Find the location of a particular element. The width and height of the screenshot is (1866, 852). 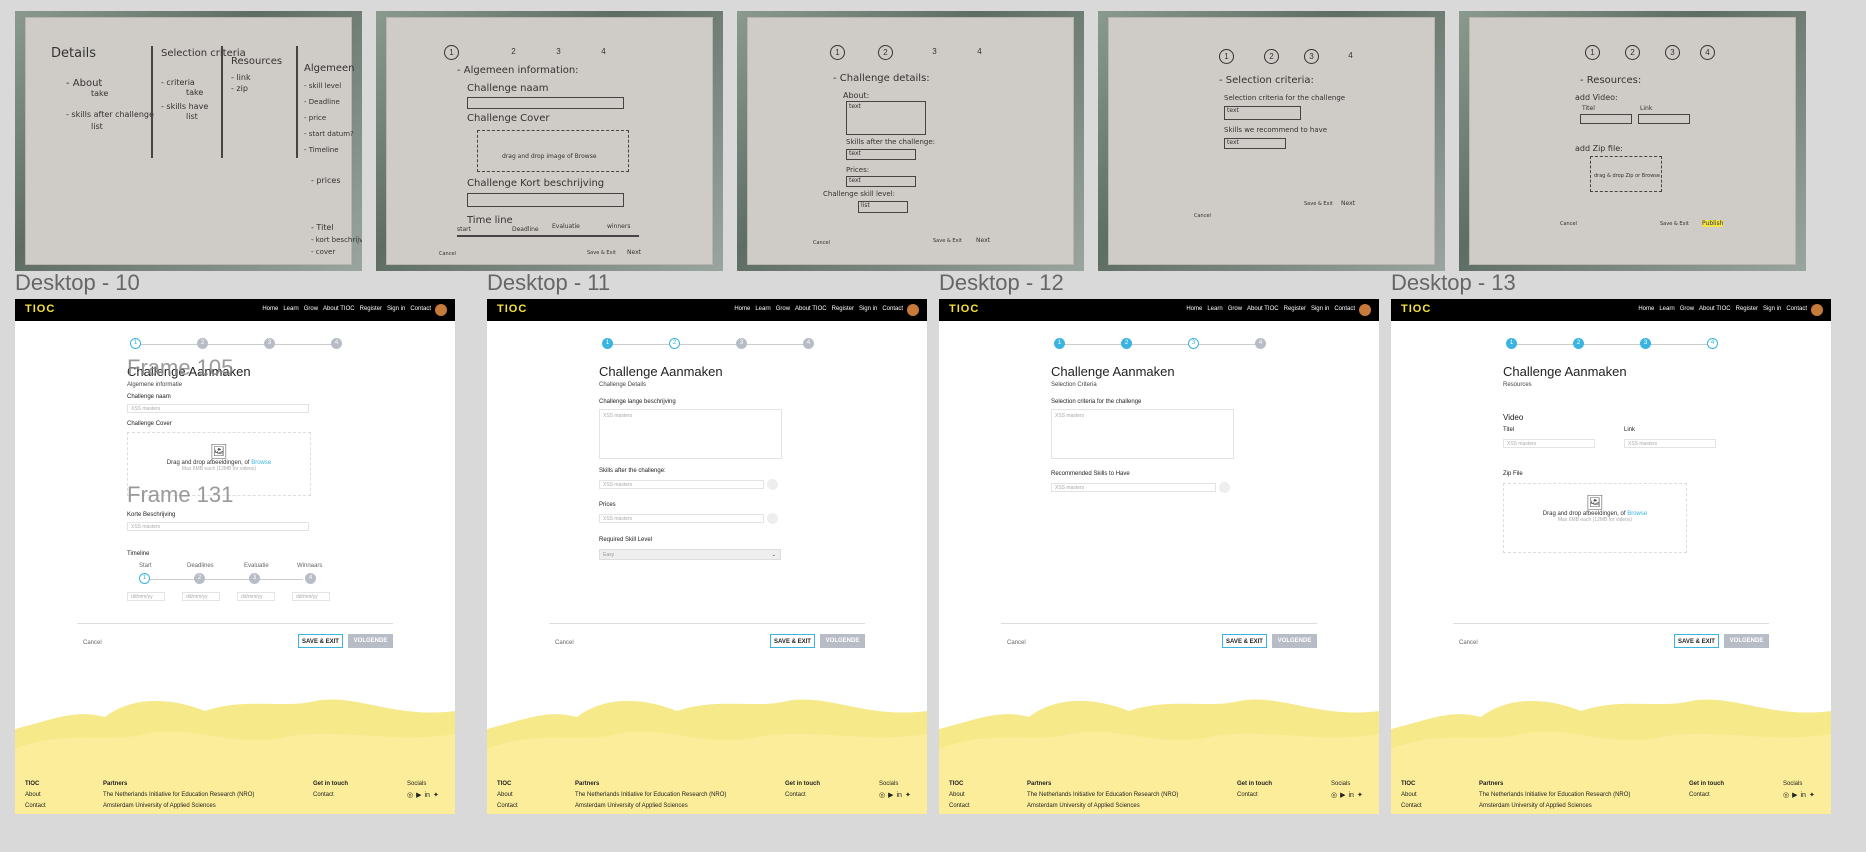

skills-input: XSS masters is located at coordinates (681, 484).